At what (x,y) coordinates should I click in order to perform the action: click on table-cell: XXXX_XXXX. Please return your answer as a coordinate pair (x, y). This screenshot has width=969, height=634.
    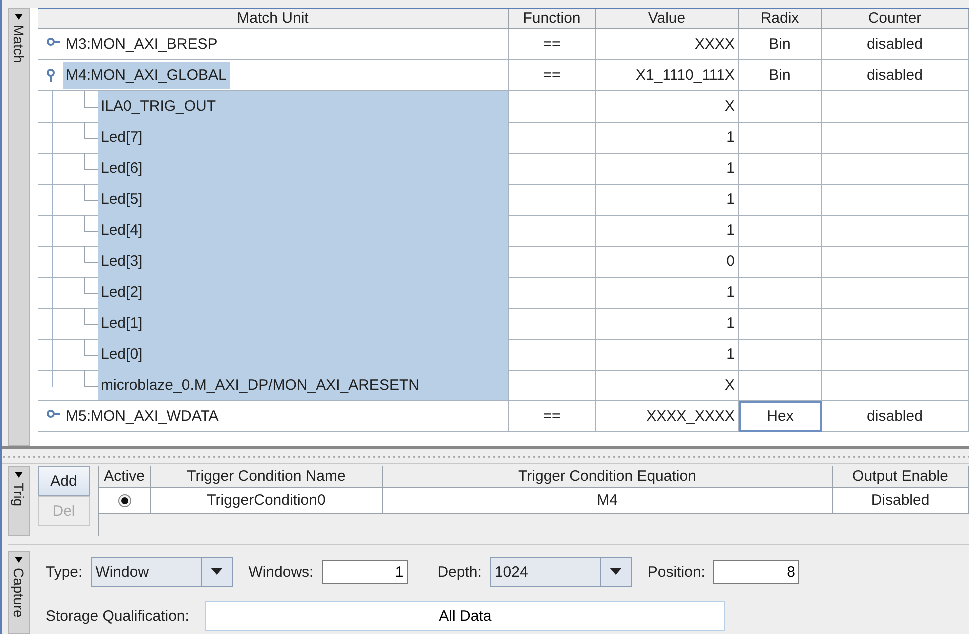
    Looking at the image, I should click on (667, 416).